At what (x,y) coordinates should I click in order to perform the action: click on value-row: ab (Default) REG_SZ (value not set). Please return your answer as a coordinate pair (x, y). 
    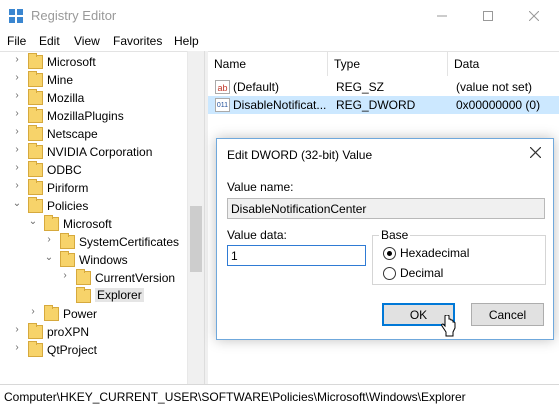
    Looking at the image, I should click on (383, 87).